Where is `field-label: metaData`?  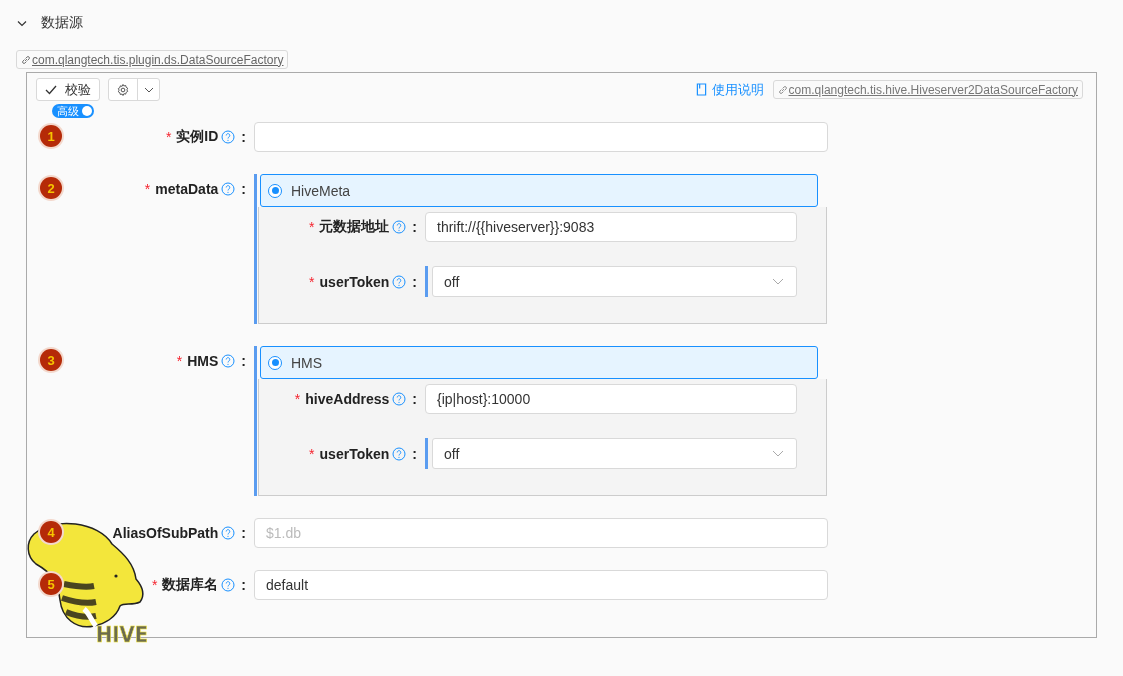 field-label: metaData is located at coordinates (187, 189).